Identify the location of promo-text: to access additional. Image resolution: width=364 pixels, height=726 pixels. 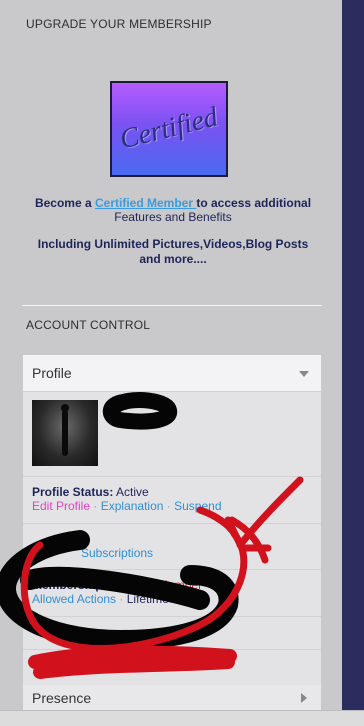
(254, 203).